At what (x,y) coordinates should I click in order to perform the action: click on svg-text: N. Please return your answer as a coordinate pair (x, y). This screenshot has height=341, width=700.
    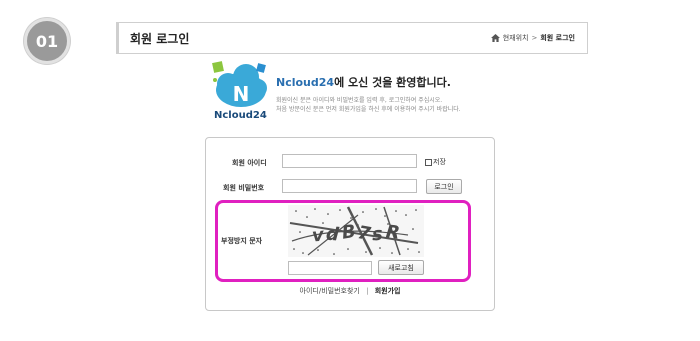
    Looking at the image, I should click on (241, 94).